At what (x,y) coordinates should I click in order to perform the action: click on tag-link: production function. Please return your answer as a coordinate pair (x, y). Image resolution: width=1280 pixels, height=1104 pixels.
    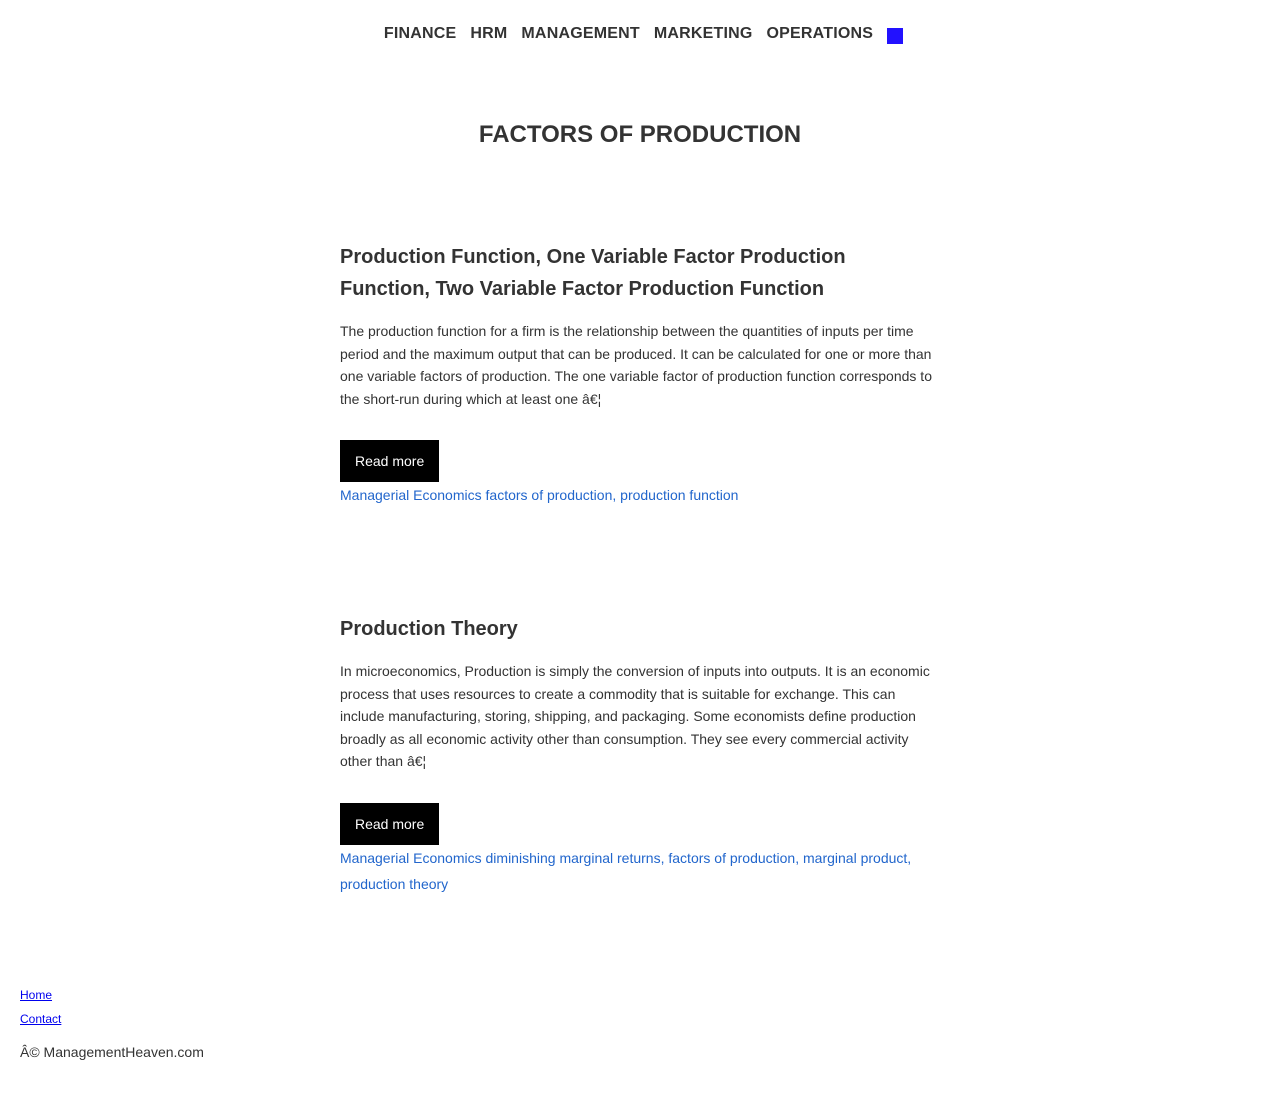
    Looking at the image, I should click on (679, 495).